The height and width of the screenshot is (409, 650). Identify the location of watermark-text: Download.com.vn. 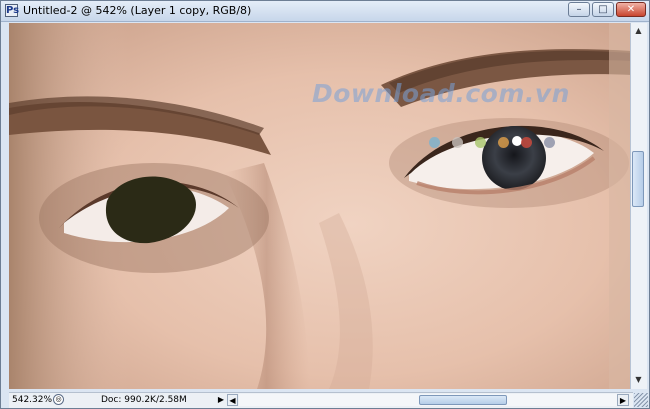
(441, 93).